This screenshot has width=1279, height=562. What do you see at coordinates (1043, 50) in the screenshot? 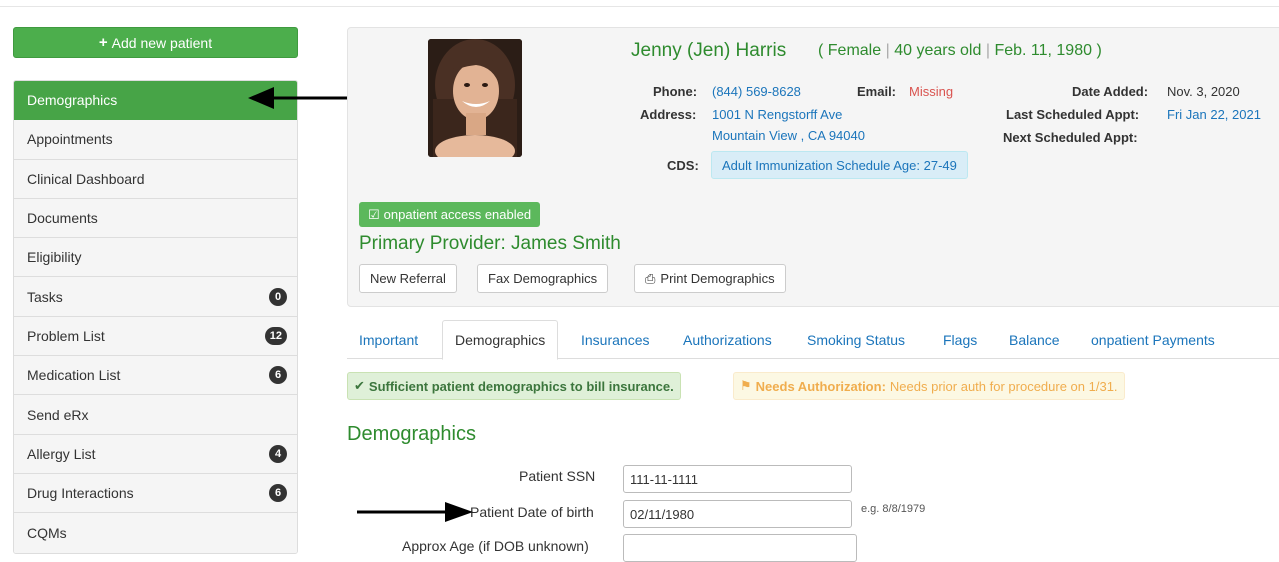
I see `patient-dob: Feb. 11, 1980` at bounding box center [1043, 50].